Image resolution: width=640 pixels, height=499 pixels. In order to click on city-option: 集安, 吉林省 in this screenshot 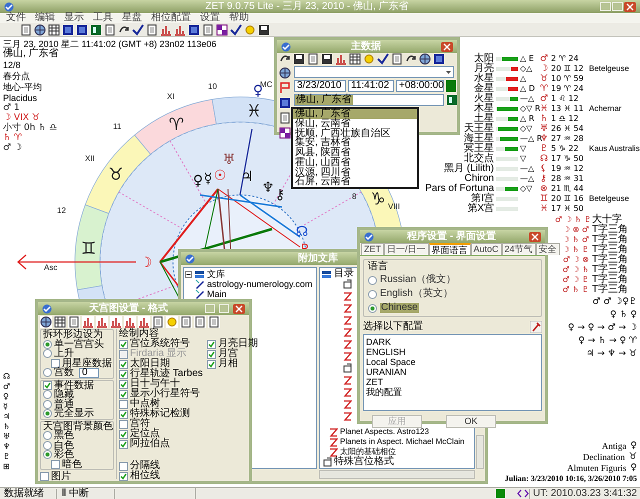, I will do `click(355, 143)`.